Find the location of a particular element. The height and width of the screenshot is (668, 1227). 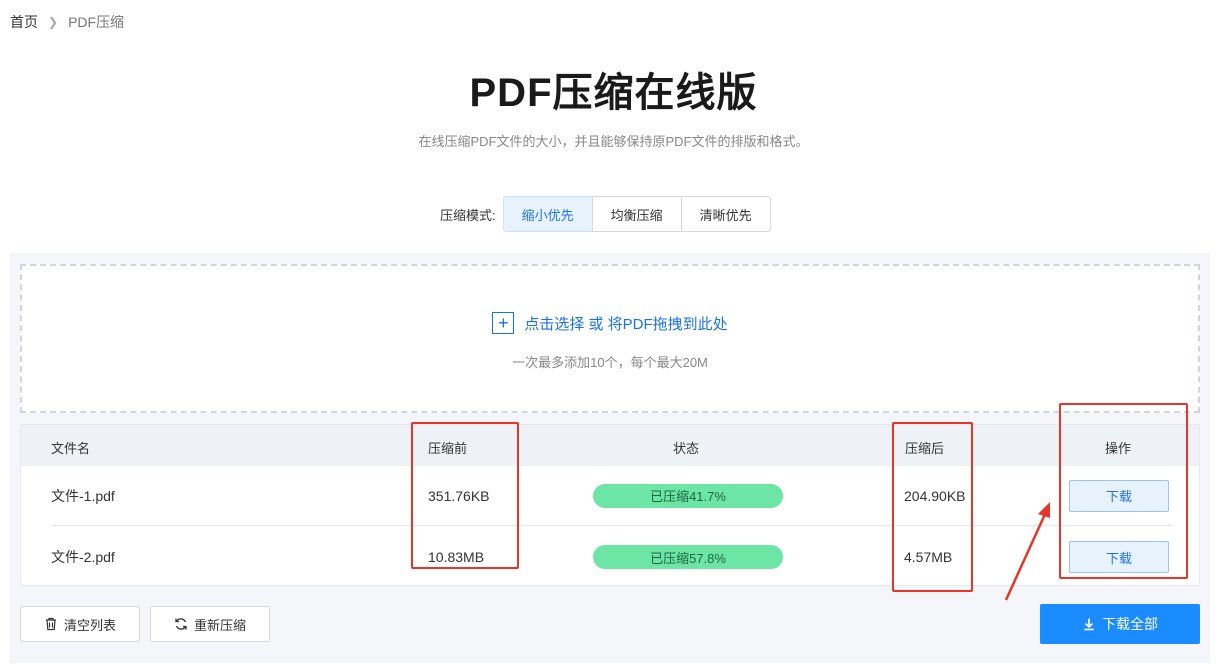

recompress-button: 重新压缩 is located at coordinates (210, 624).